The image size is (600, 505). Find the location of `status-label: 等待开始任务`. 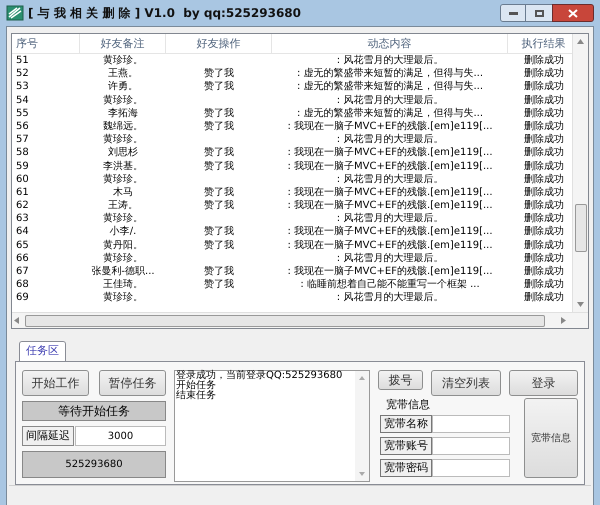

status-label: 等待开始任务 is located at coordinates (94, 411).